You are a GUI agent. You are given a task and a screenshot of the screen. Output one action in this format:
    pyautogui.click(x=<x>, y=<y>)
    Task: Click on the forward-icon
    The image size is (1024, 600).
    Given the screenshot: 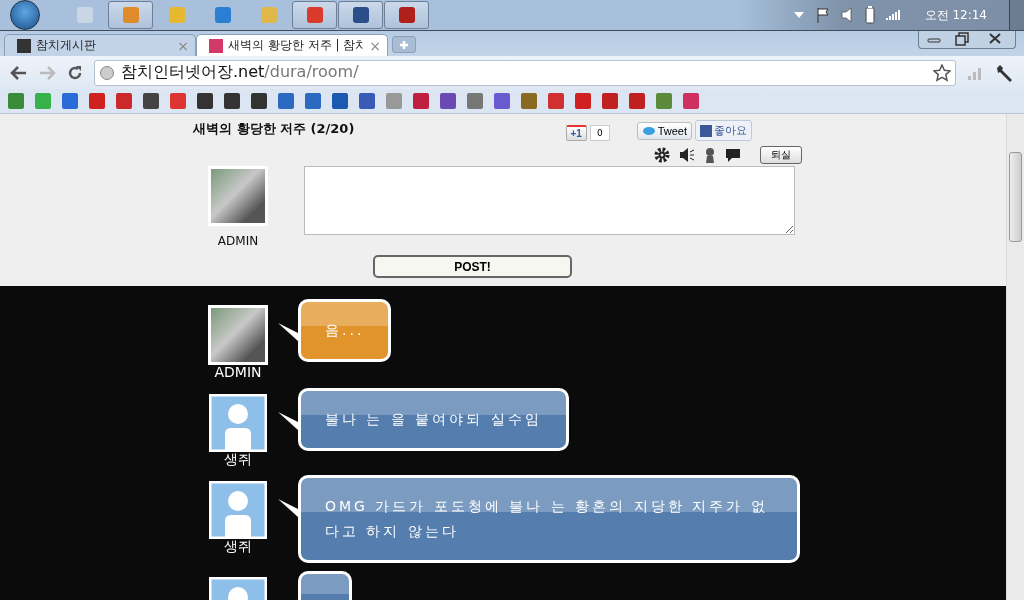 What is the action you would take?
    pyautogui.click(x=47, y=72)
    